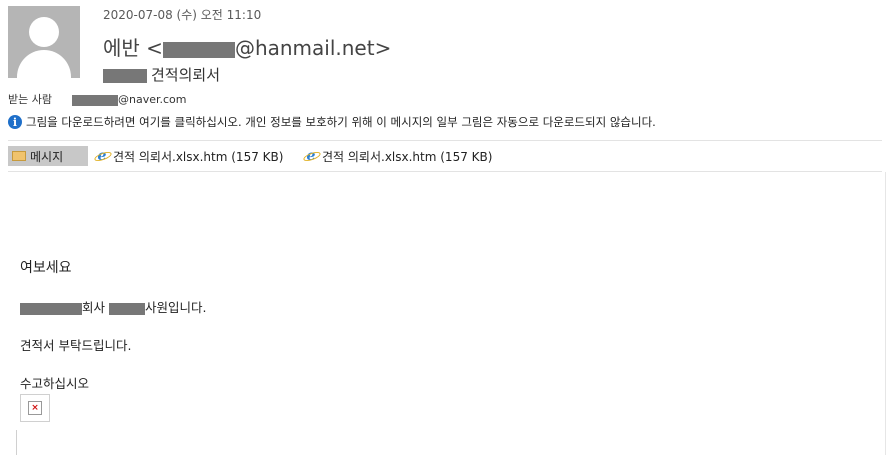  I want to click on sent-date: 2020-07-08 (수) 오전 11:10, so click(182, 15).